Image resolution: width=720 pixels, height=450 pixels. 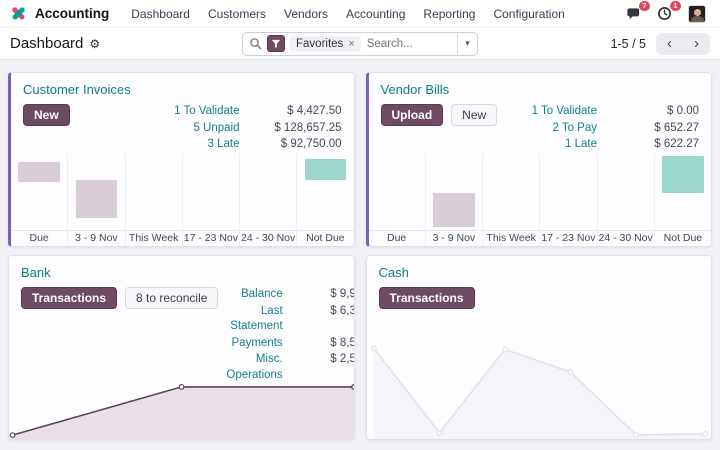 I want to click on stat-label-late: 3 Late, so click(x=207, y=145).